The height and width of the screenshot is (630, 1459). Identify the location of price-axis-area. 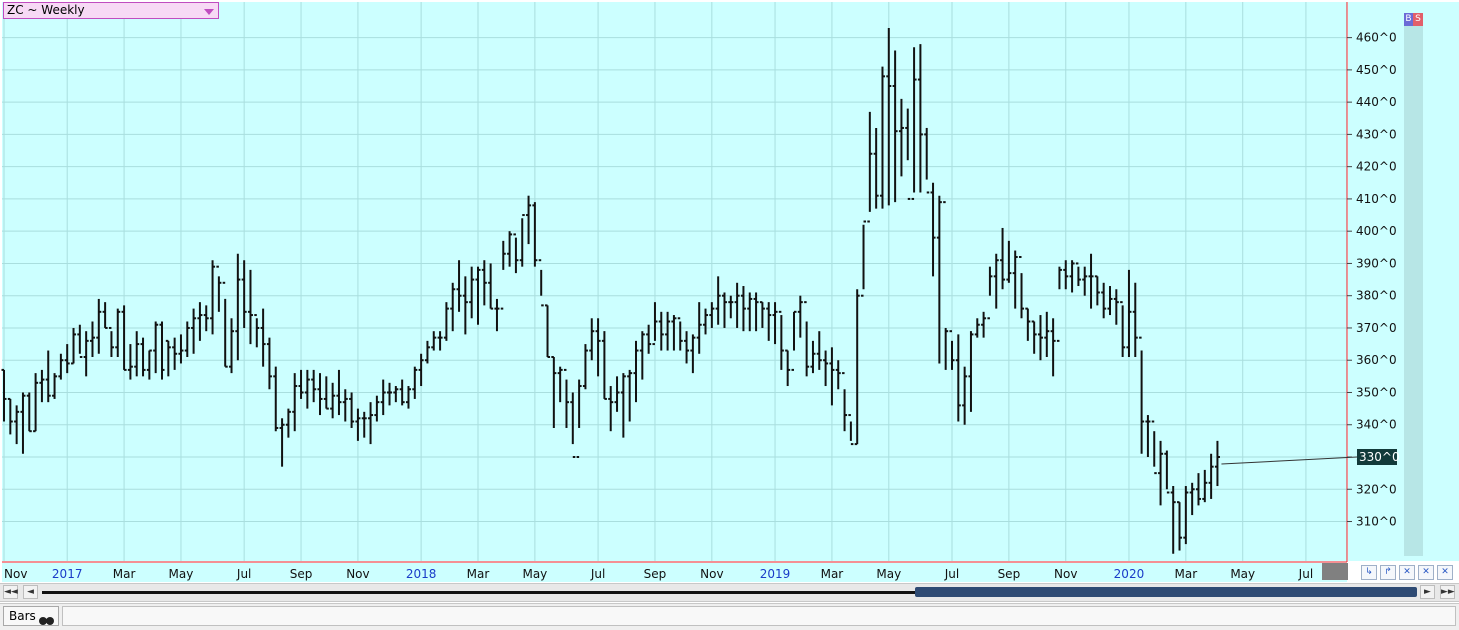
(1403, 281).